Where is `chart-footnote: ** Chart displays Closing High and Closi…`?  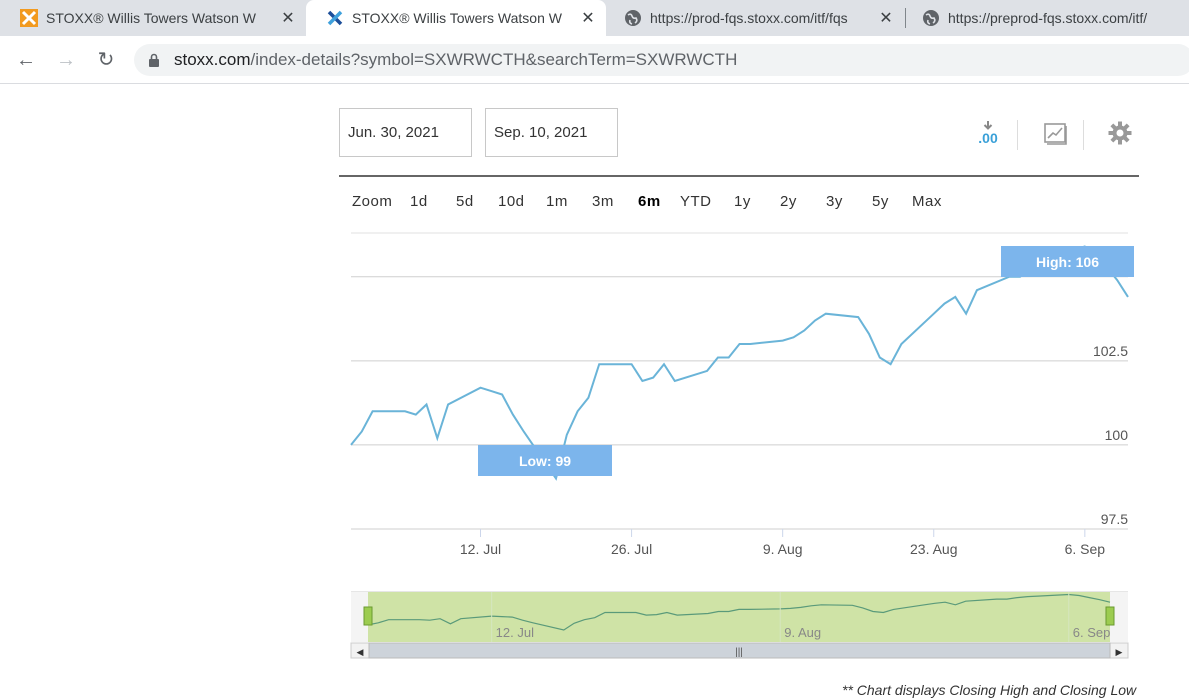 chart-footnote: ** Chart displays Closing High and Closi… is located at coordinates (989, 690).